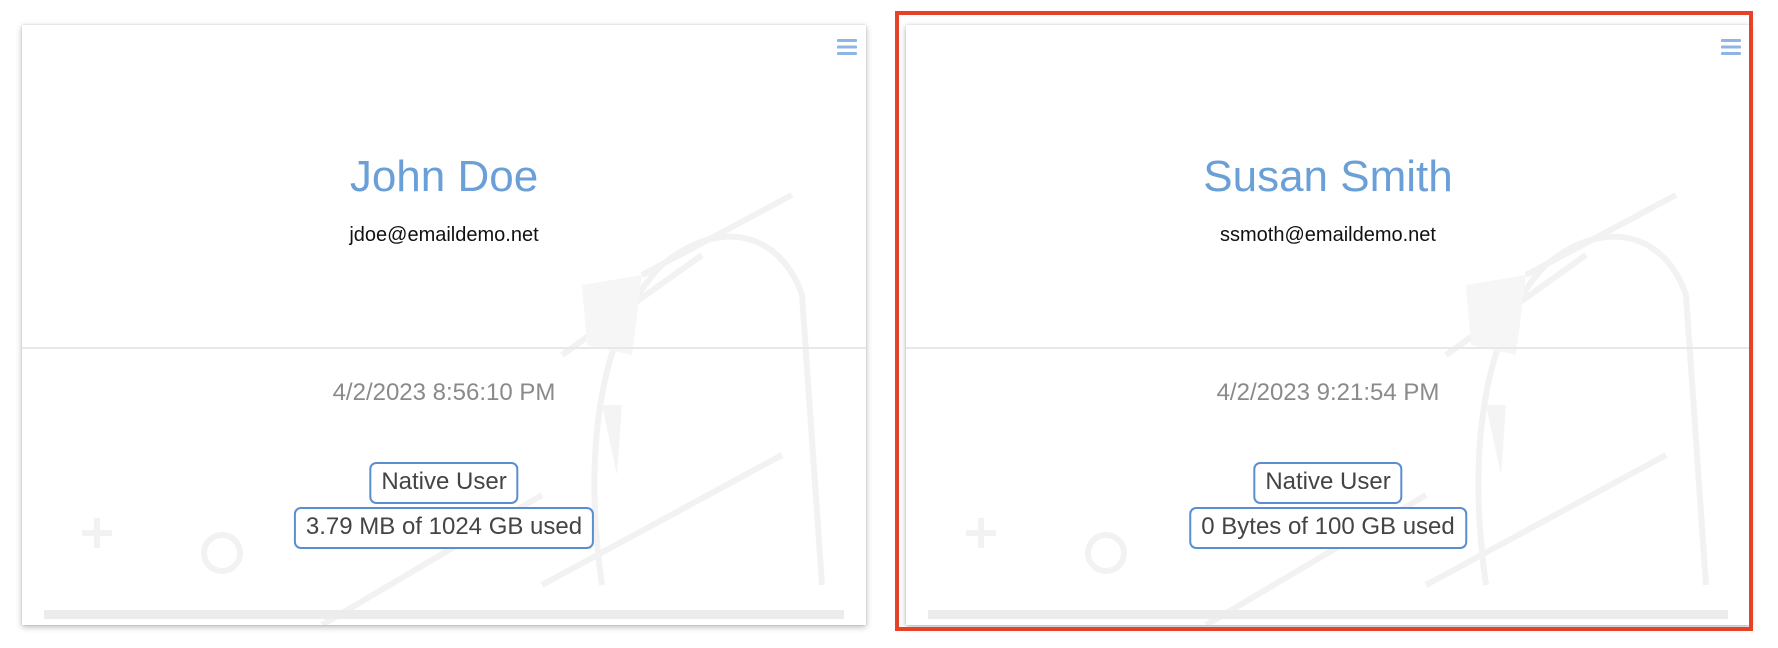 This screenshot has height=648, width=1778. Describe the element at coordinates (1328, 235) in the screenshot. I see `user-email: ssmoth@emaildemo.net` at that location.